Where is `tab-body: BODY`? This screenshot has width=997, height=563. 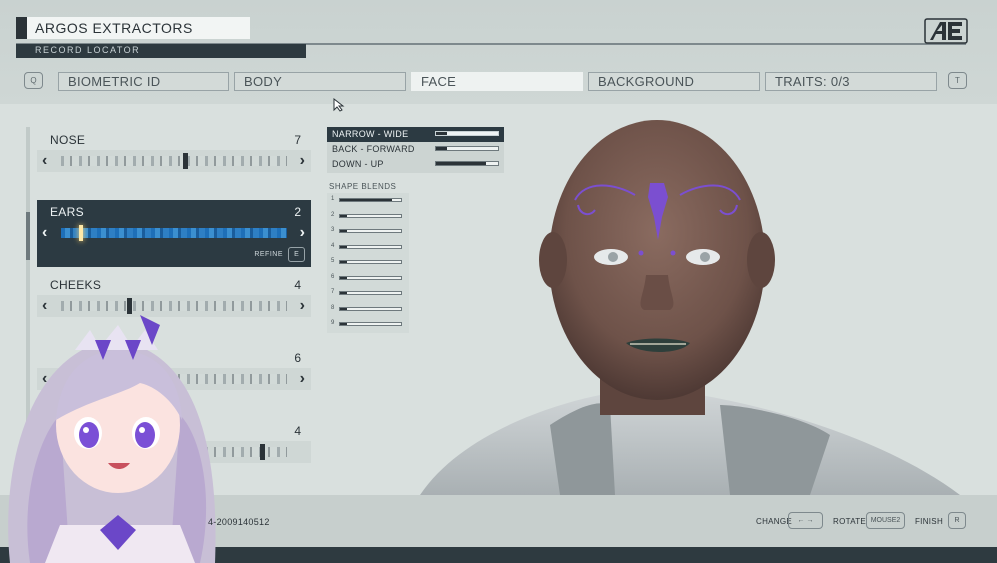 tab-body: BODY is located at coordinates (320, 81).